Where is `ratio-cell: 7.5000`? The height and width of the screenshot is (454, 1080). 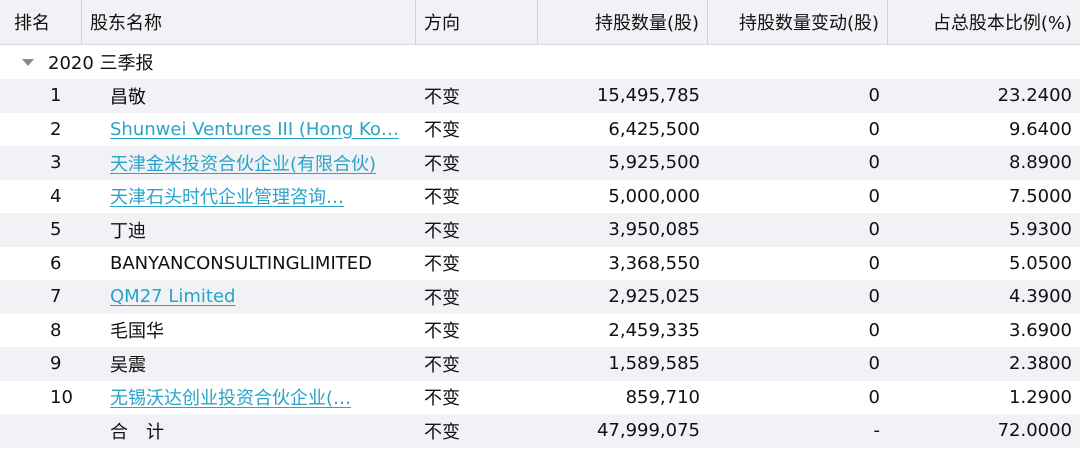 ratio-cell: 7.5000 is located at coordinates (1040, 196).